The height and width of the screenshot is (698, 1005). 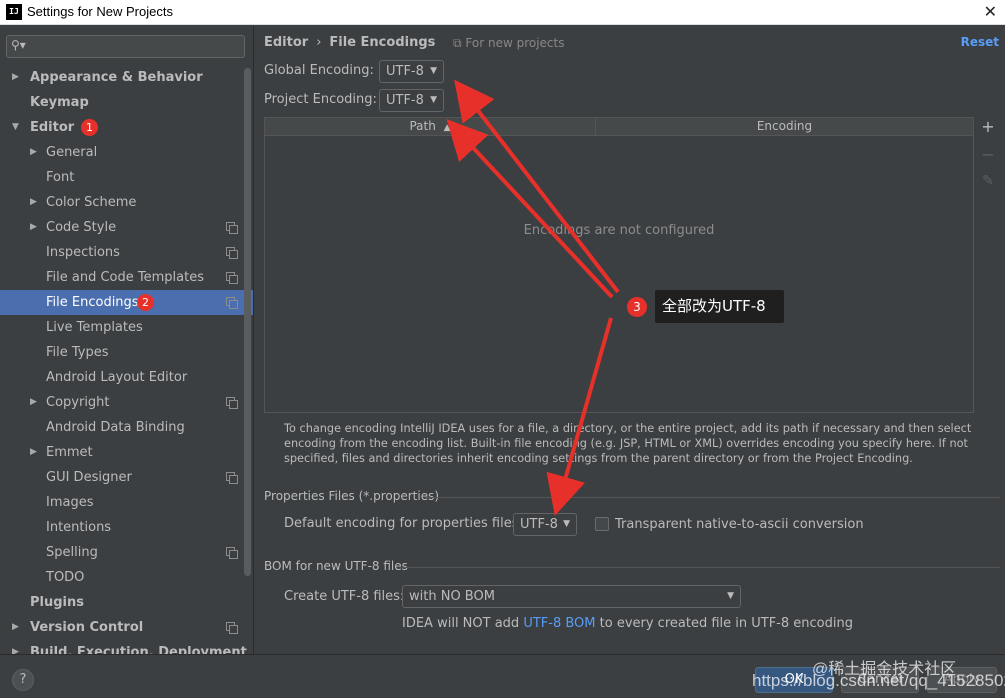 I want to click on sidebar-item-plugins: Plugins, so click(x=126, y=602).